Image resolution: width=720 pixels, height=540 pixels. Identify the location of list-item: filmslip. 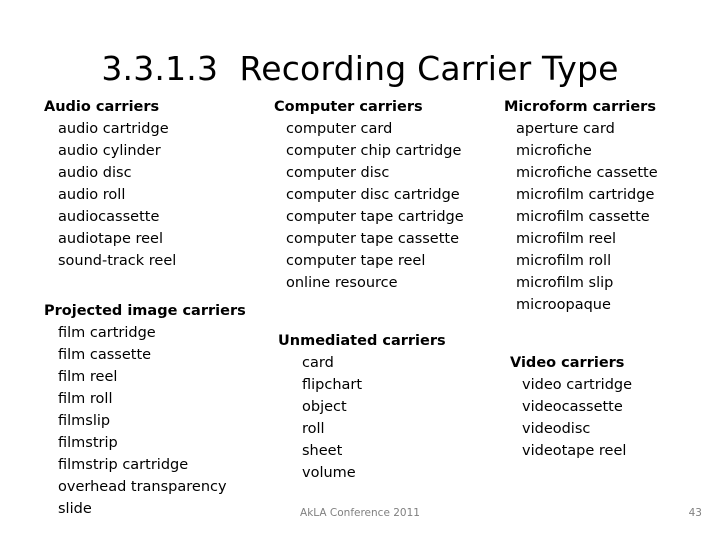
(84, 421).